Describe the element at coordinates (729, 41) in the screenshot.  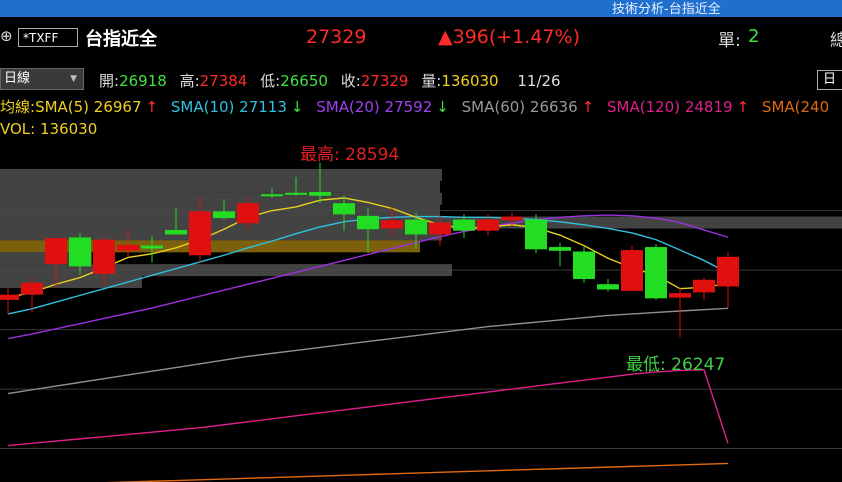
I see `unit-label: 單:` at that location.